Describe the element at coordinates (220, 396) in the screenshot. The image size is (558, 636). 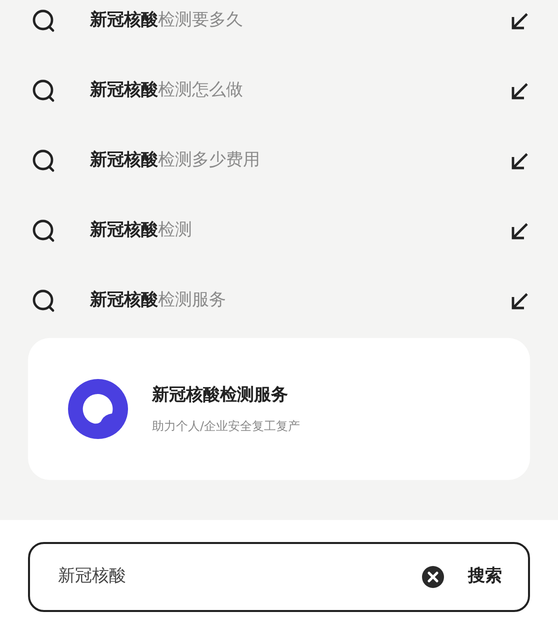
I see `service-title: 新冠核酸检测服务` at that location.